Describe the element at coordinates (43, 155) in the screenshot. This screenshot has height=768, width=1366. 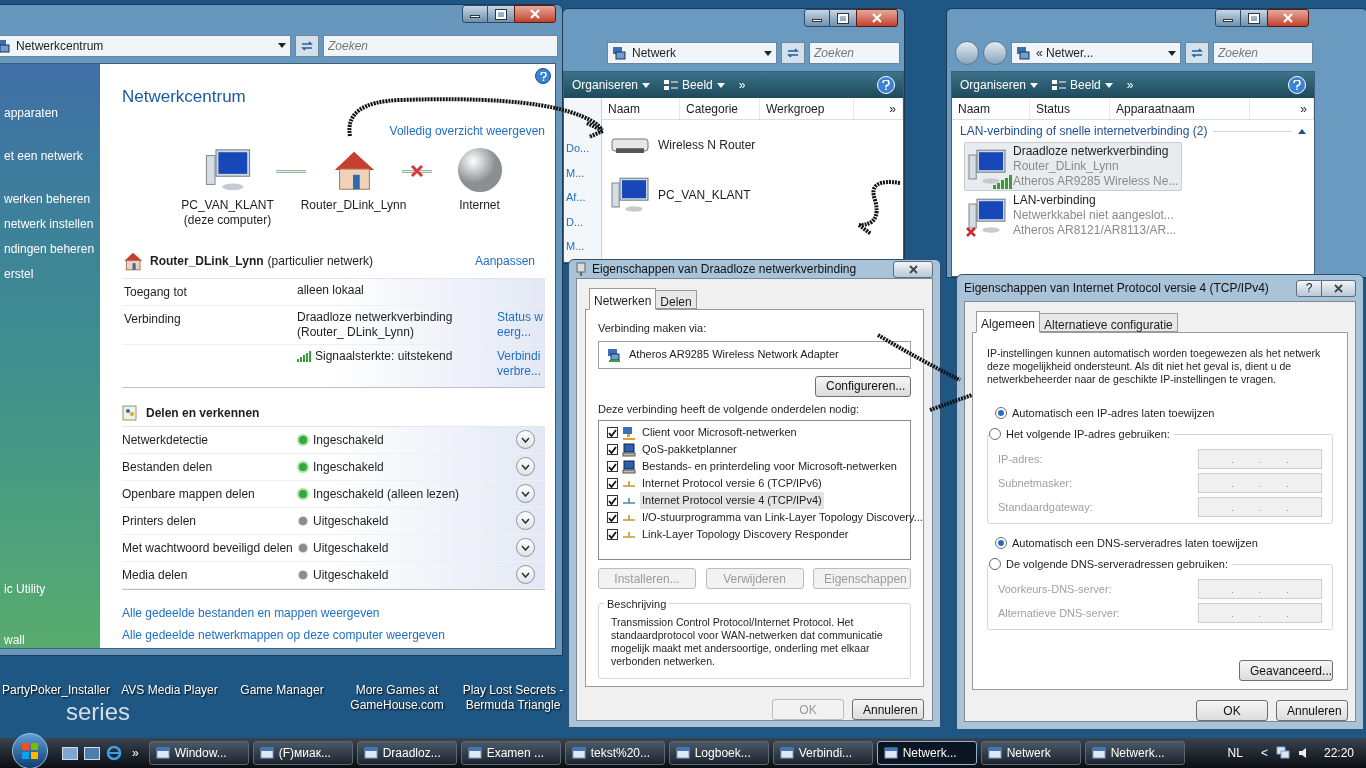
I see `sidebar-link: et een netwerk` at that location.